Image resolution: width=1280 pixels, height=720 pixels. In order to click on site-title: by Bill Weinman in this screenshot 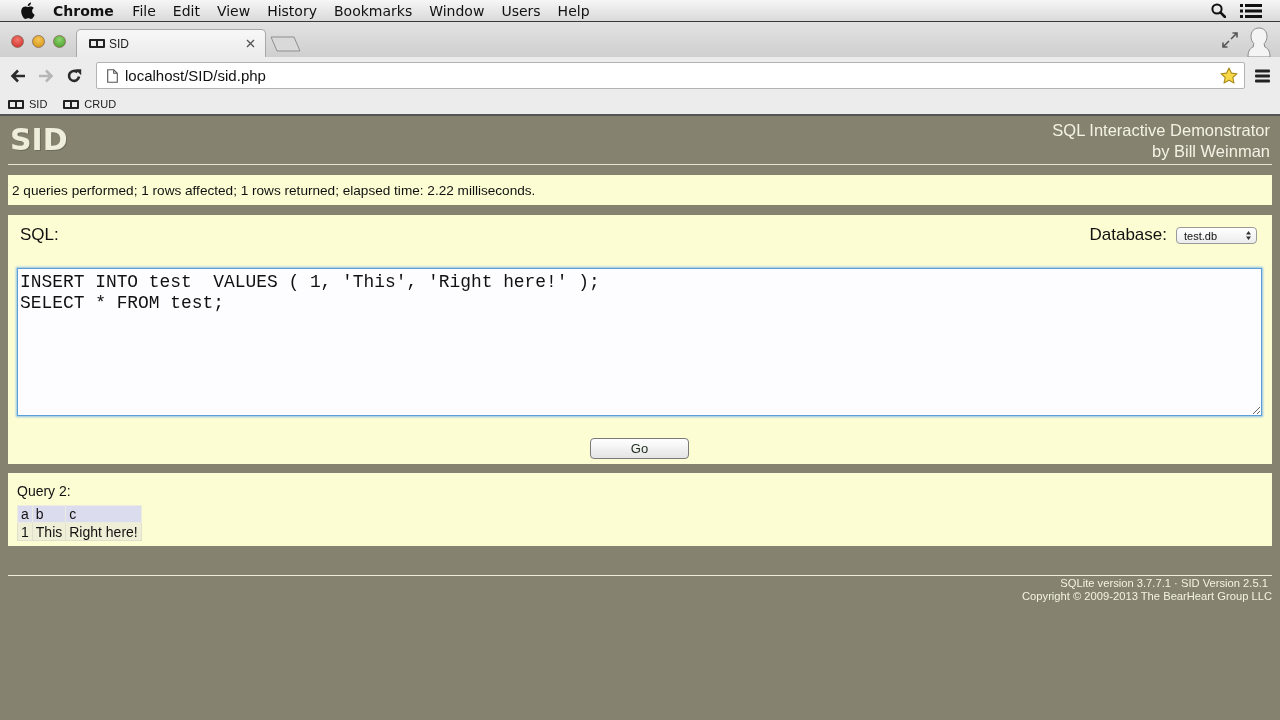, I will do `click(1211, 151)`.